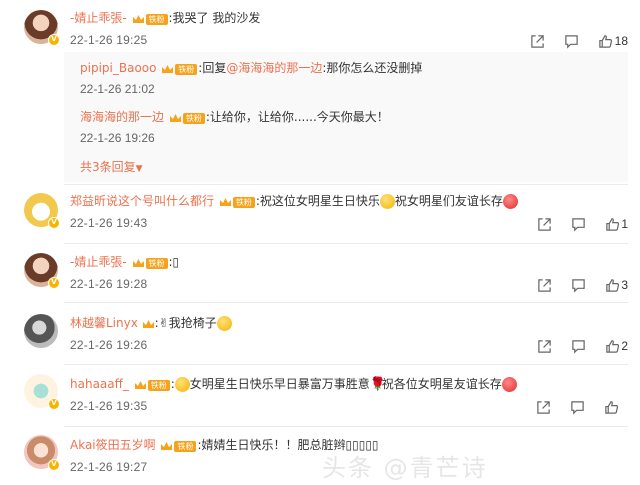 The image size is (640, 485). Describe the element at coordinates (108, 167) in the screenshot. I see `more-replies-label: 共3条回复` at that location.